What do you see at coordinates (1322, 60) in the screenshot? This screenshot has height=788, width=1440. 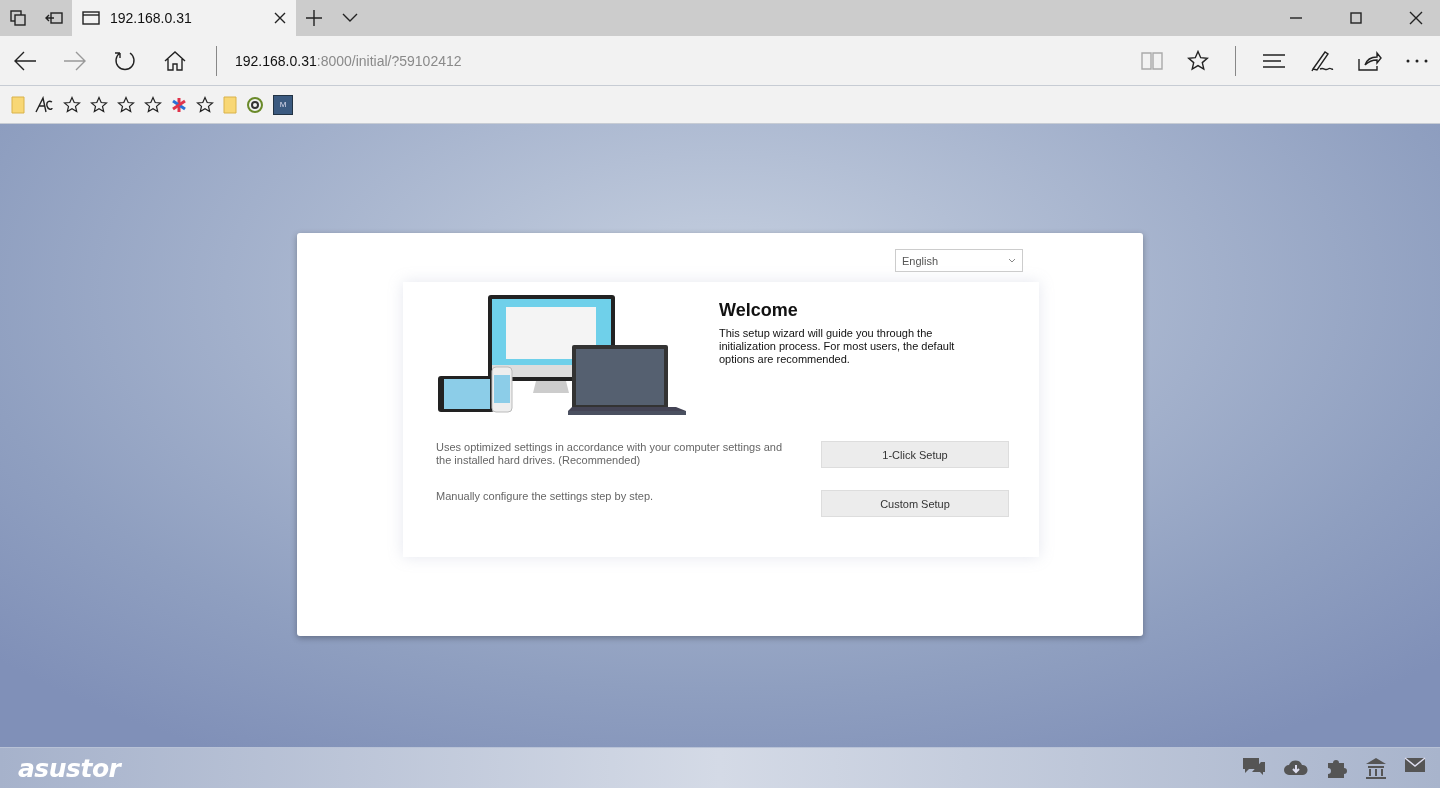 I see `pen-icon` at bounding box center [1322, 60].